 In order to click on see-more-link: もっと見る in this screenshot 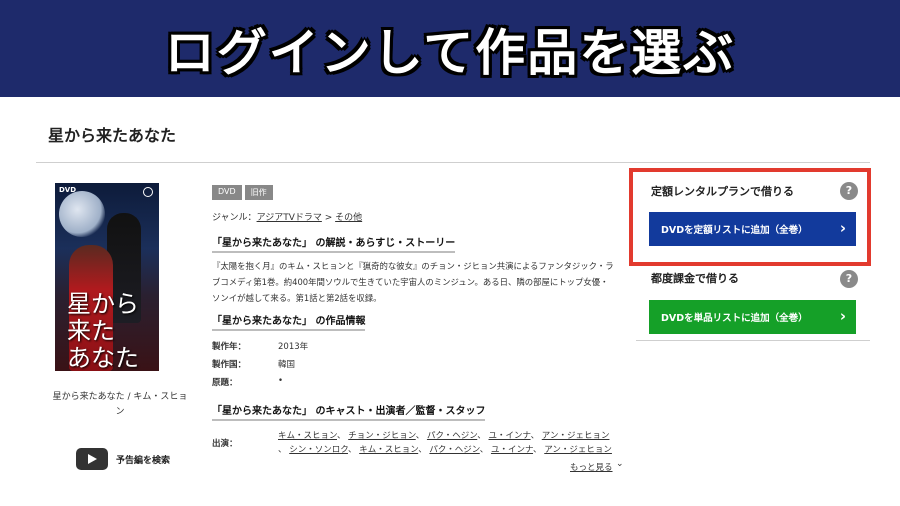, I will do `click(591, 467)`.